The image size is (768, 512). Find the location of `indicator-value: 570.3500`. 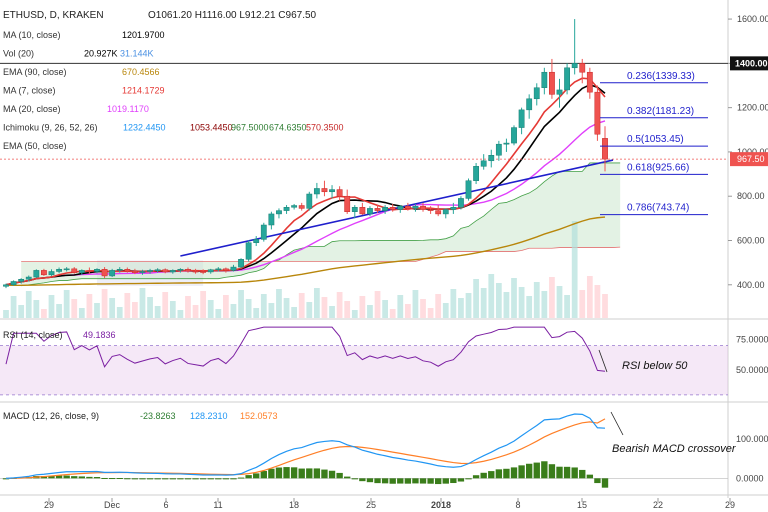

indicator-value: 570.3500 is located at coordinates (325, 128).